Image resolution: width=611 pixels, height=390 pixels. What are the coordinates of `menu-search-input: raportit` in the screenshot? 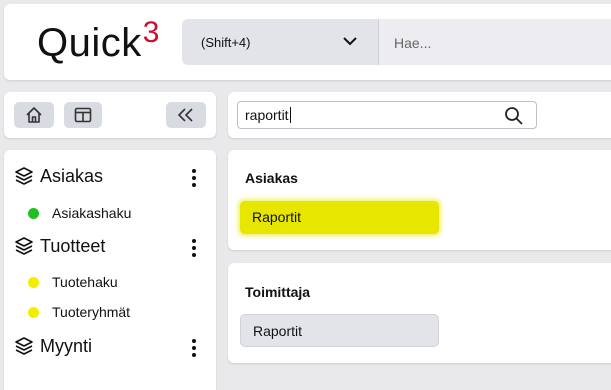 It's located at (387, 115).